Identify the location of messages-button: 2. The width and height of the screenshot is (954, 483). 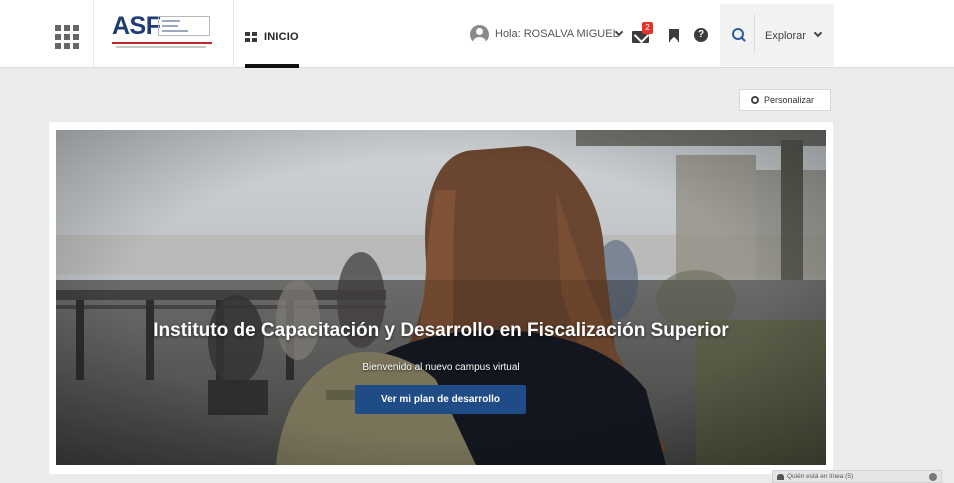
(641, 34).